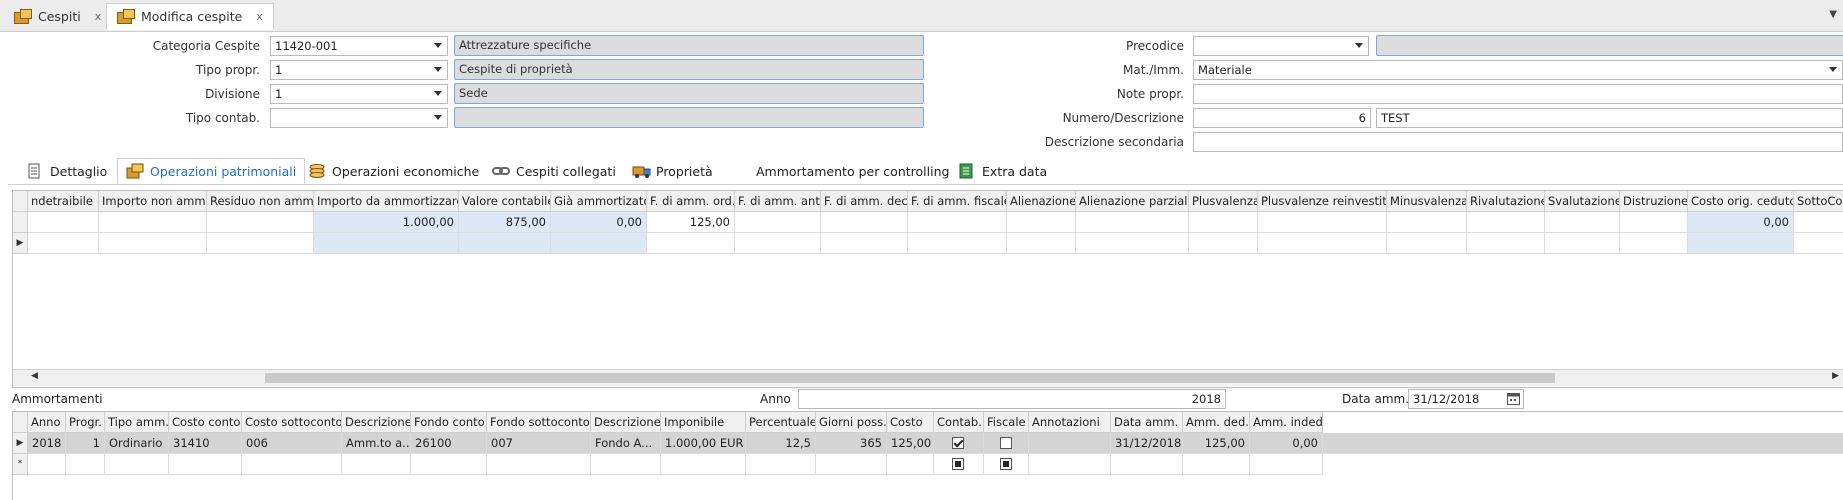 This screenshot has height=500, width=1843. Describe the element at coordinates (1322, 201) in the screenshot. I see `col-header: Plusvalenze reinvestita` at that location.